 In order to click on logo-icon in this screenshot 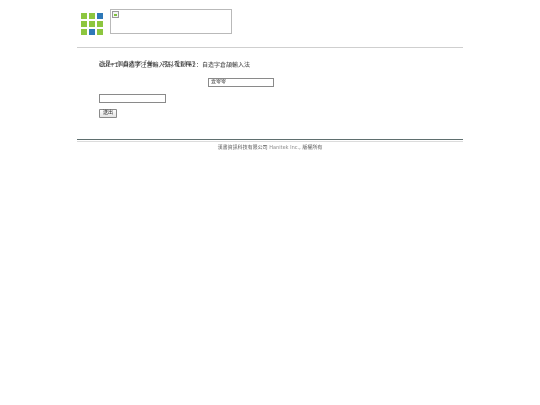, I will do `click(92, 25)`.